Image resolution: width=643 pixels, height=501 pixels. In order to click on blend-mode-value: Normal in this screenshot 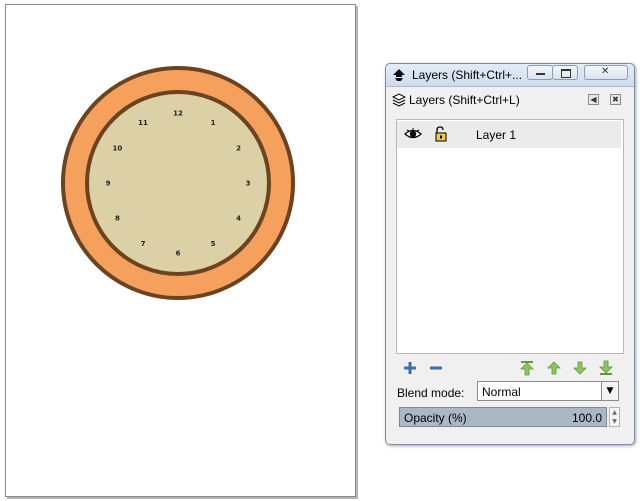, I will do `click(501, 392)`.